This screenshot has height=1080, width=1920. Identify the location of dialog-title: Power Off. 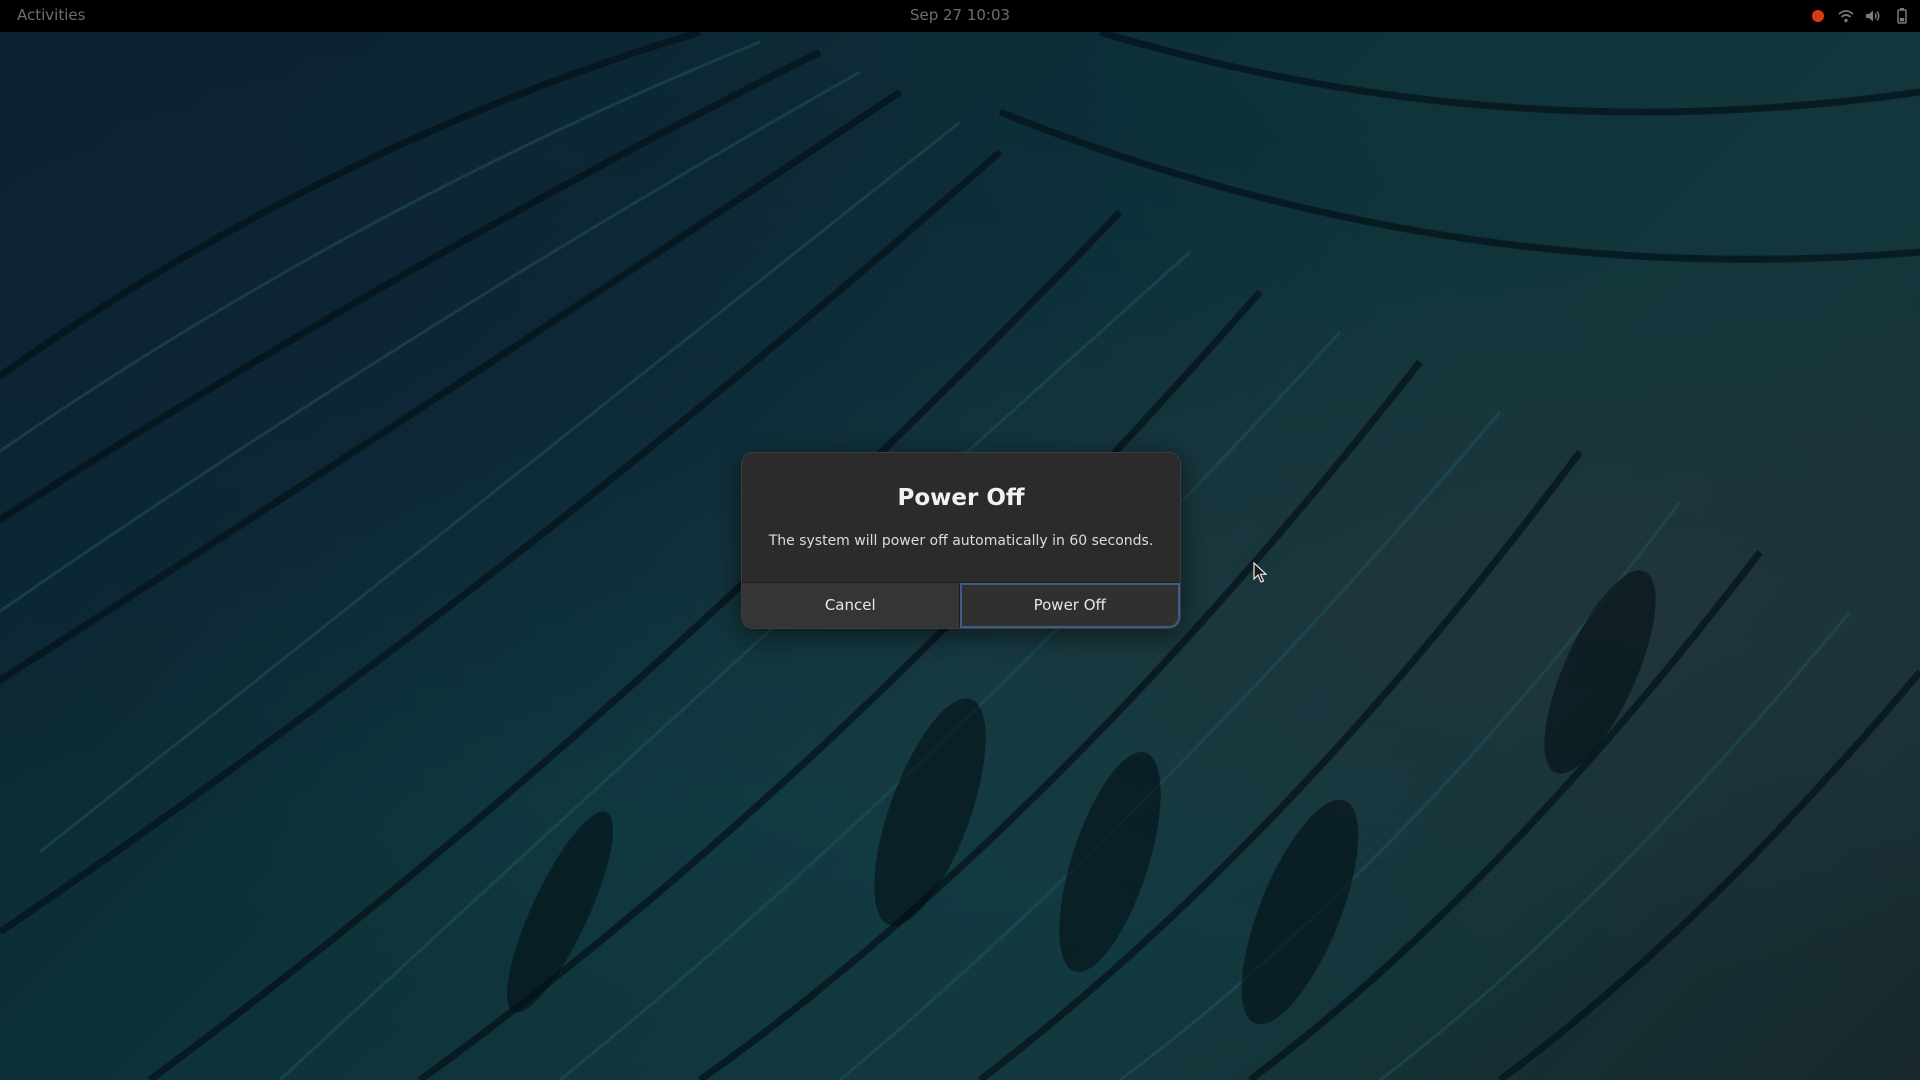
(961, 498).